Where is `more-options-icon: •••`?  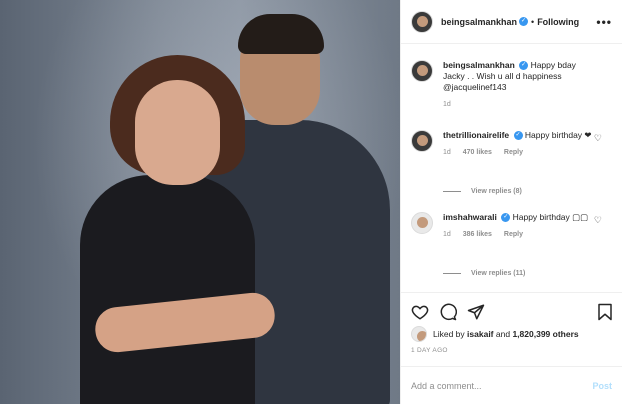 more-options-icon: ••• is located at coordinates (604, 22).